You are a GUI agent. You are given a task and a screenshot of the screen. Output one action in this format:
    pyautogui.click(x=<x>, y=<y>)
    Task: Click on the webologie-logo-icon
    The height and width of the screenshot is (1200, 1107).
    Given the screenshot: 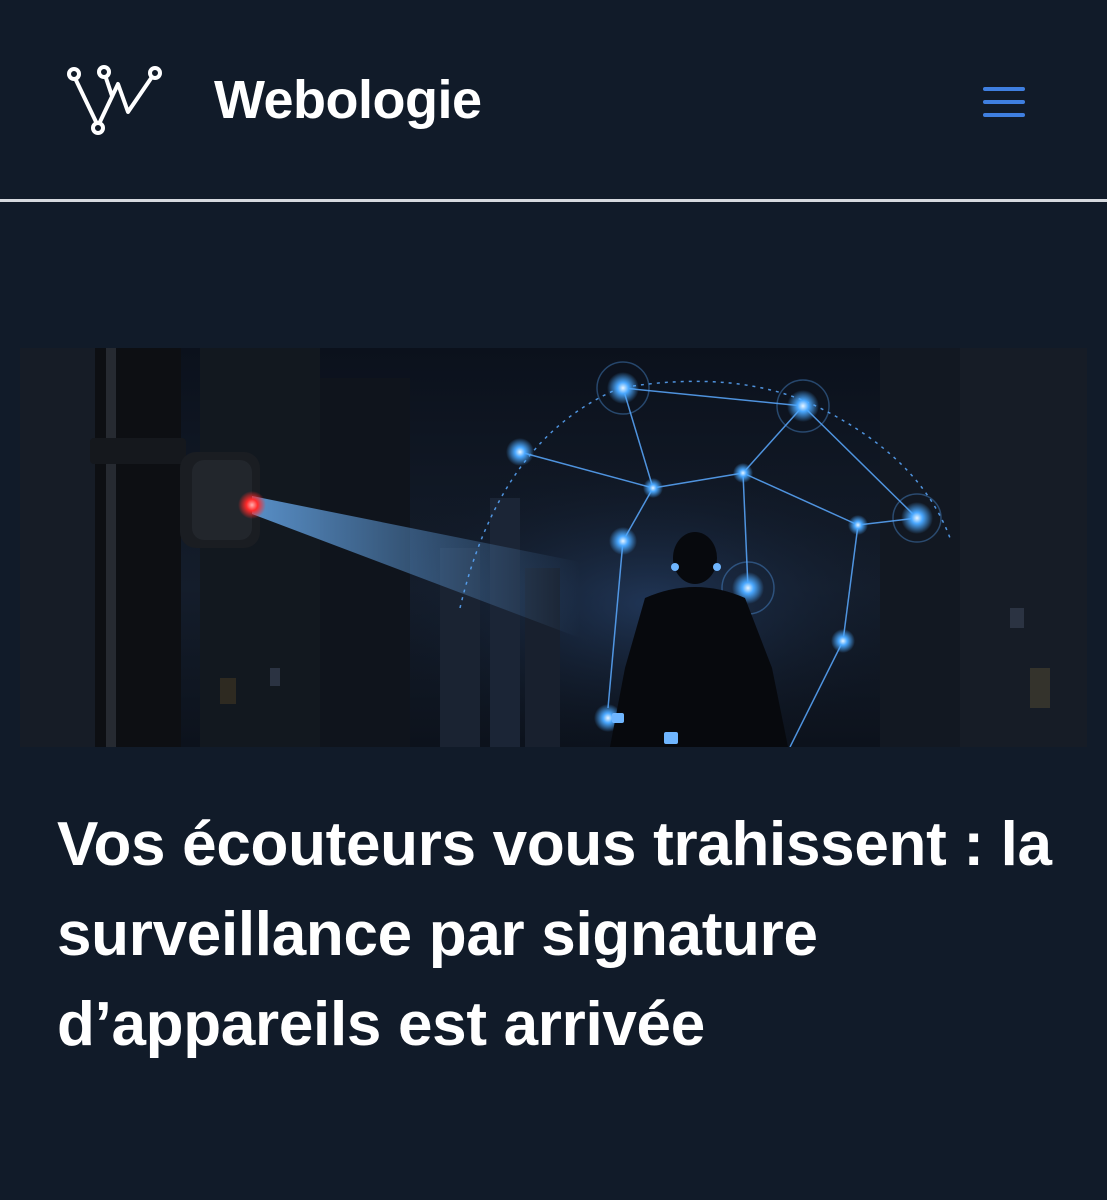 What is the action you would take?
    pyautogui.click(x=114, y=99)
    